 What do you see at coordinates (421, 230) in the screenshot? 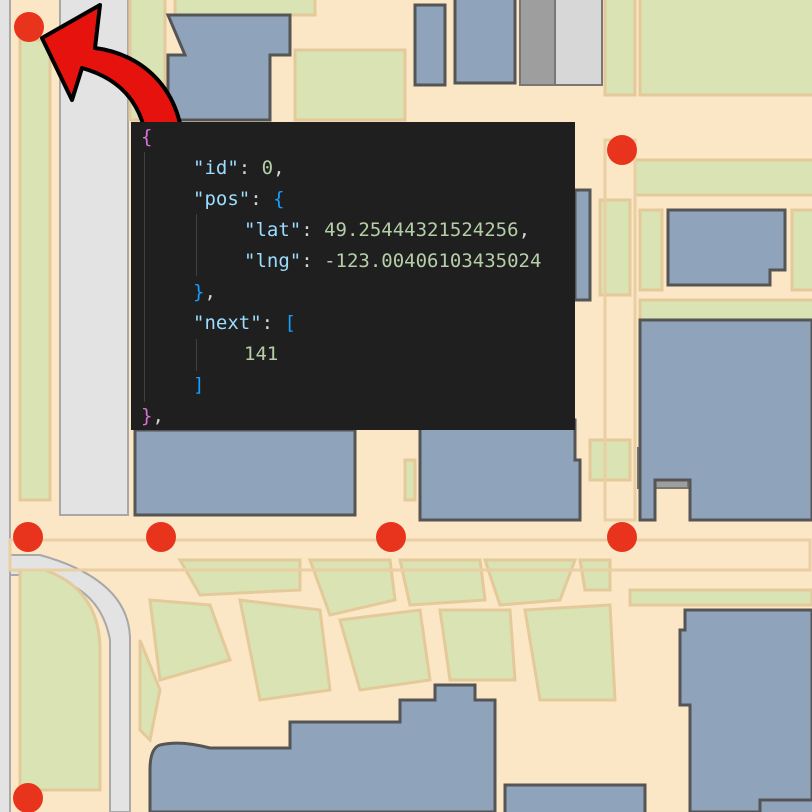
I see `lat-value: 49.25444321524256` at bounding box center [421, 230].